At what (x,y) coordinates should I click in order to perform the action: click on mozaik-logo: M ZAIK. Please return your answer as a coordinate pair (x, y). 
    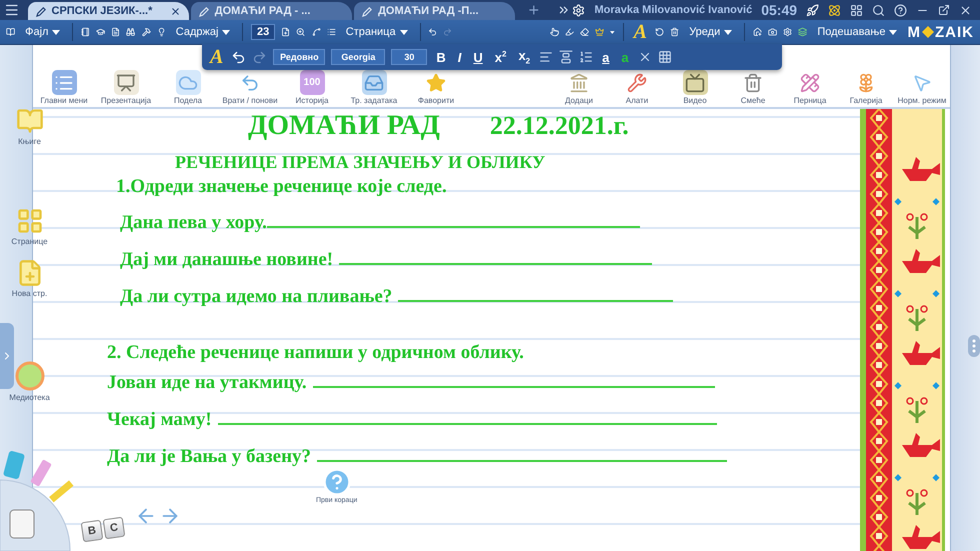
    Looking at the image, I should click on (941, 32).